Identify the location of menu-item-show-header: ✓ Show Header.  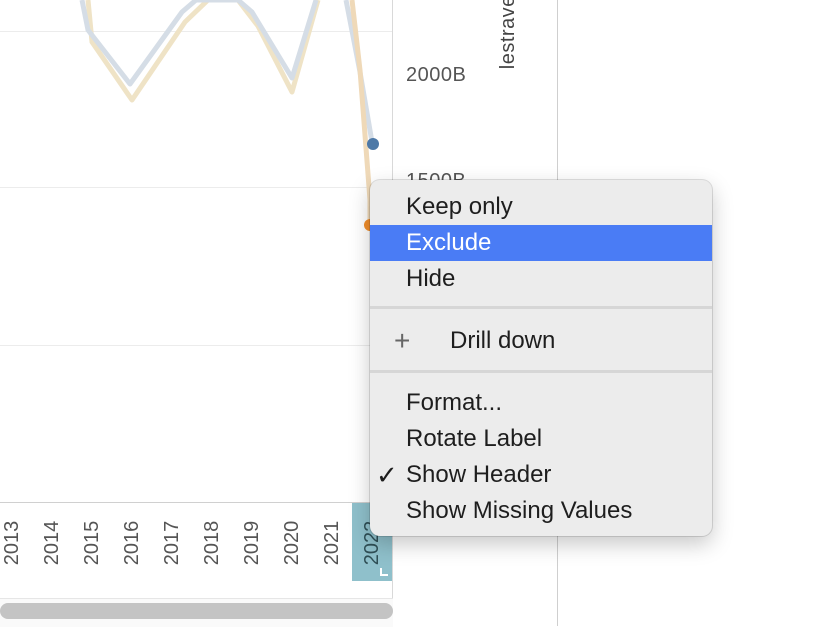
(541, 475).